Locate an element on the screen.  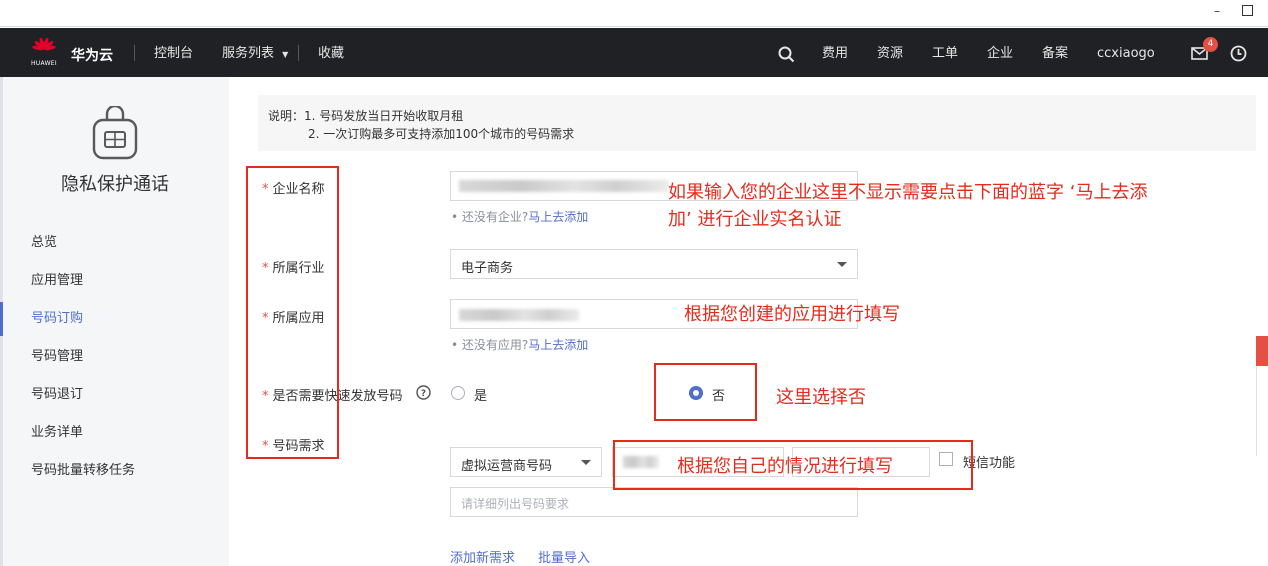
add-app-link: 马上去添加 is located at coordinates (558, 345).